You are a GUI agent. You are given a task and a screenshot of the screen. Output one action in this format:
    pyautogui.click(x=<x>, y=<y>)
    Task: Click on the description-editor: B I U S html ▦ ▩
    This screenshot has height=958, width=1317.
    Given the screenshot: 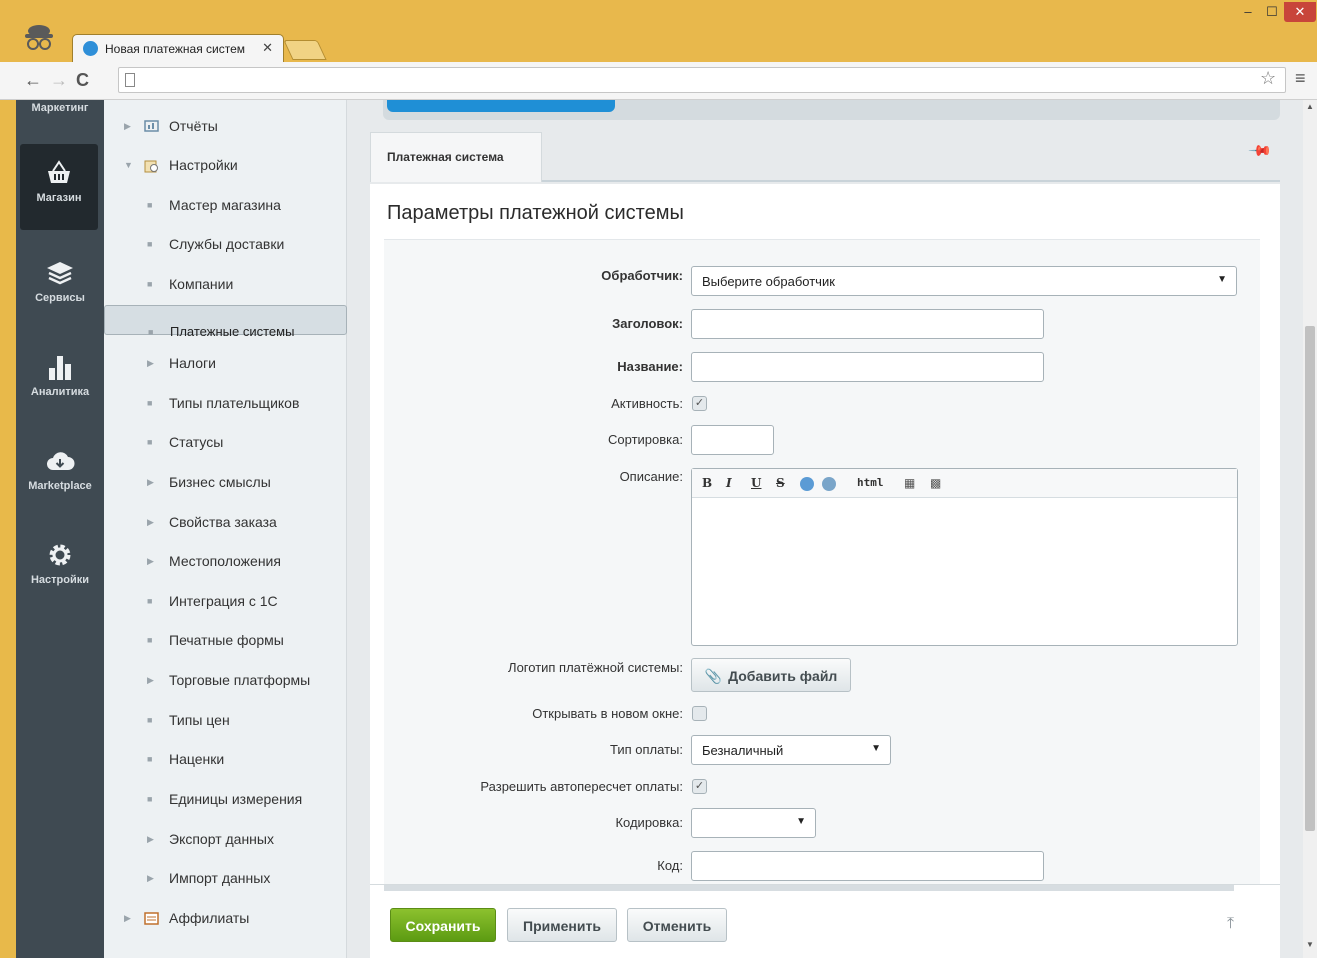 What is the action you would take?
    pyautogui.click(x=964, y=557)
    